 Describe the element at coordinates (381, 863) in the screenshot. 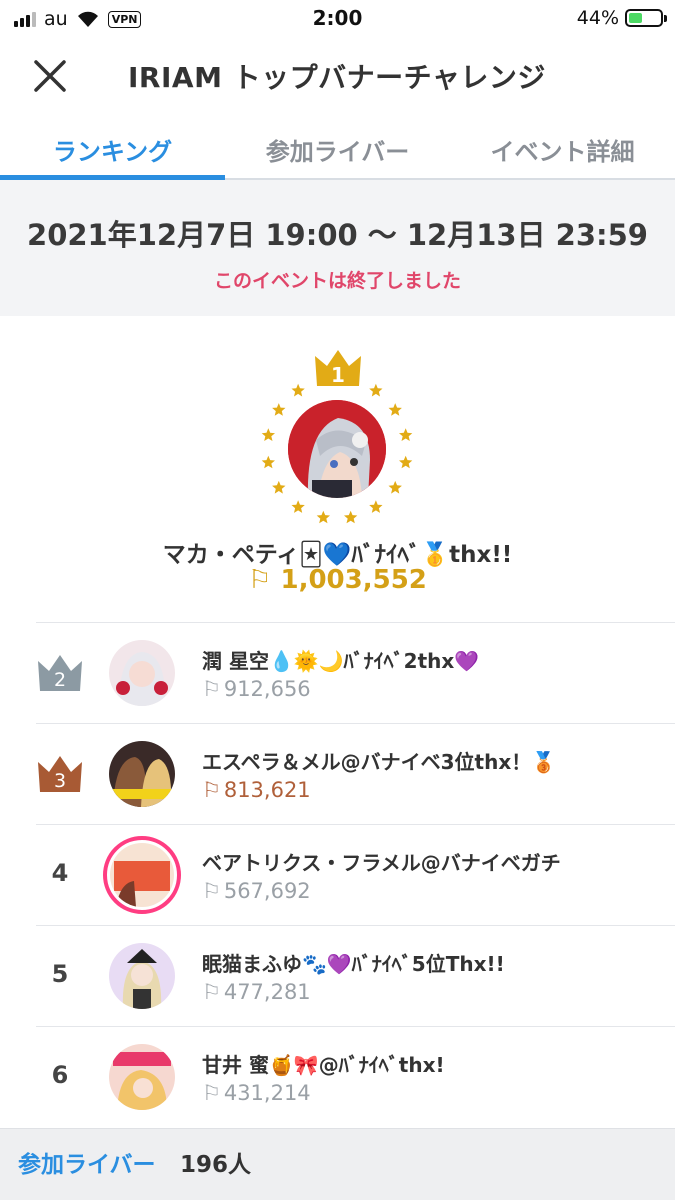

I see `liver-name: ベアトリクス・フラメル@バナイベガチ` at that location.